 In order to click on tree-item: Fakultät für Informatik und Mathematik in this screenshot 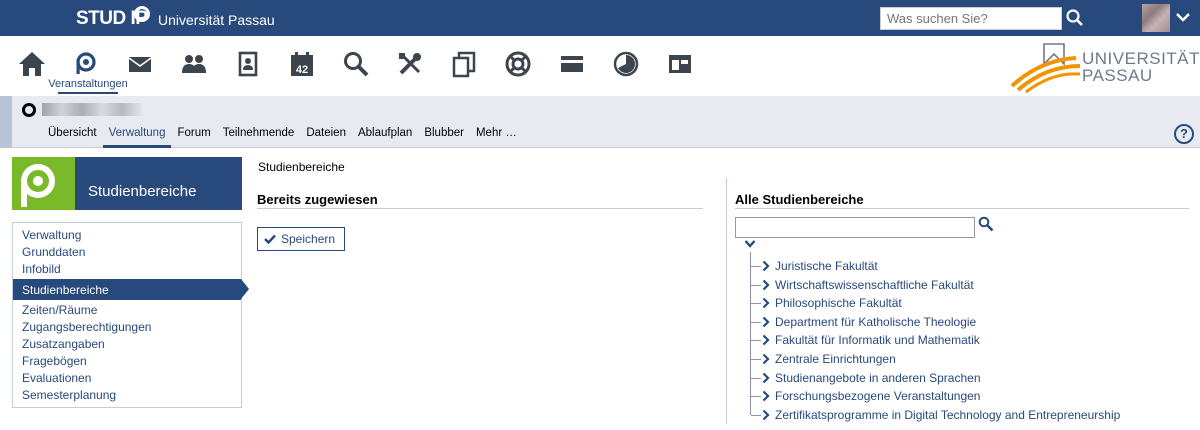, I will do `click(971, 340)`.